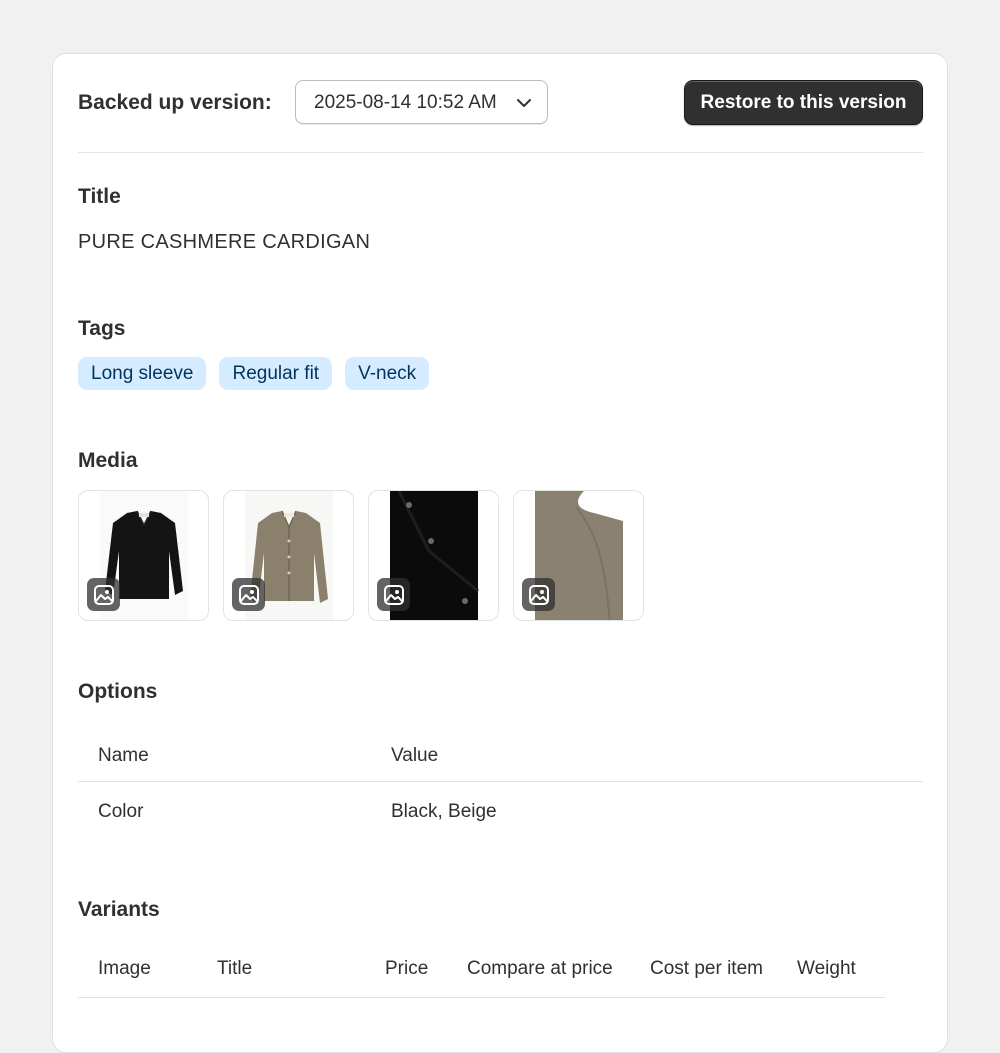 The width and height of the screenshot is (1000, 1053). What do you see at coordinates (387, 373) in the screenshot?
I see `tag-v-neck: V-neck` at bounding box center [387, 373].